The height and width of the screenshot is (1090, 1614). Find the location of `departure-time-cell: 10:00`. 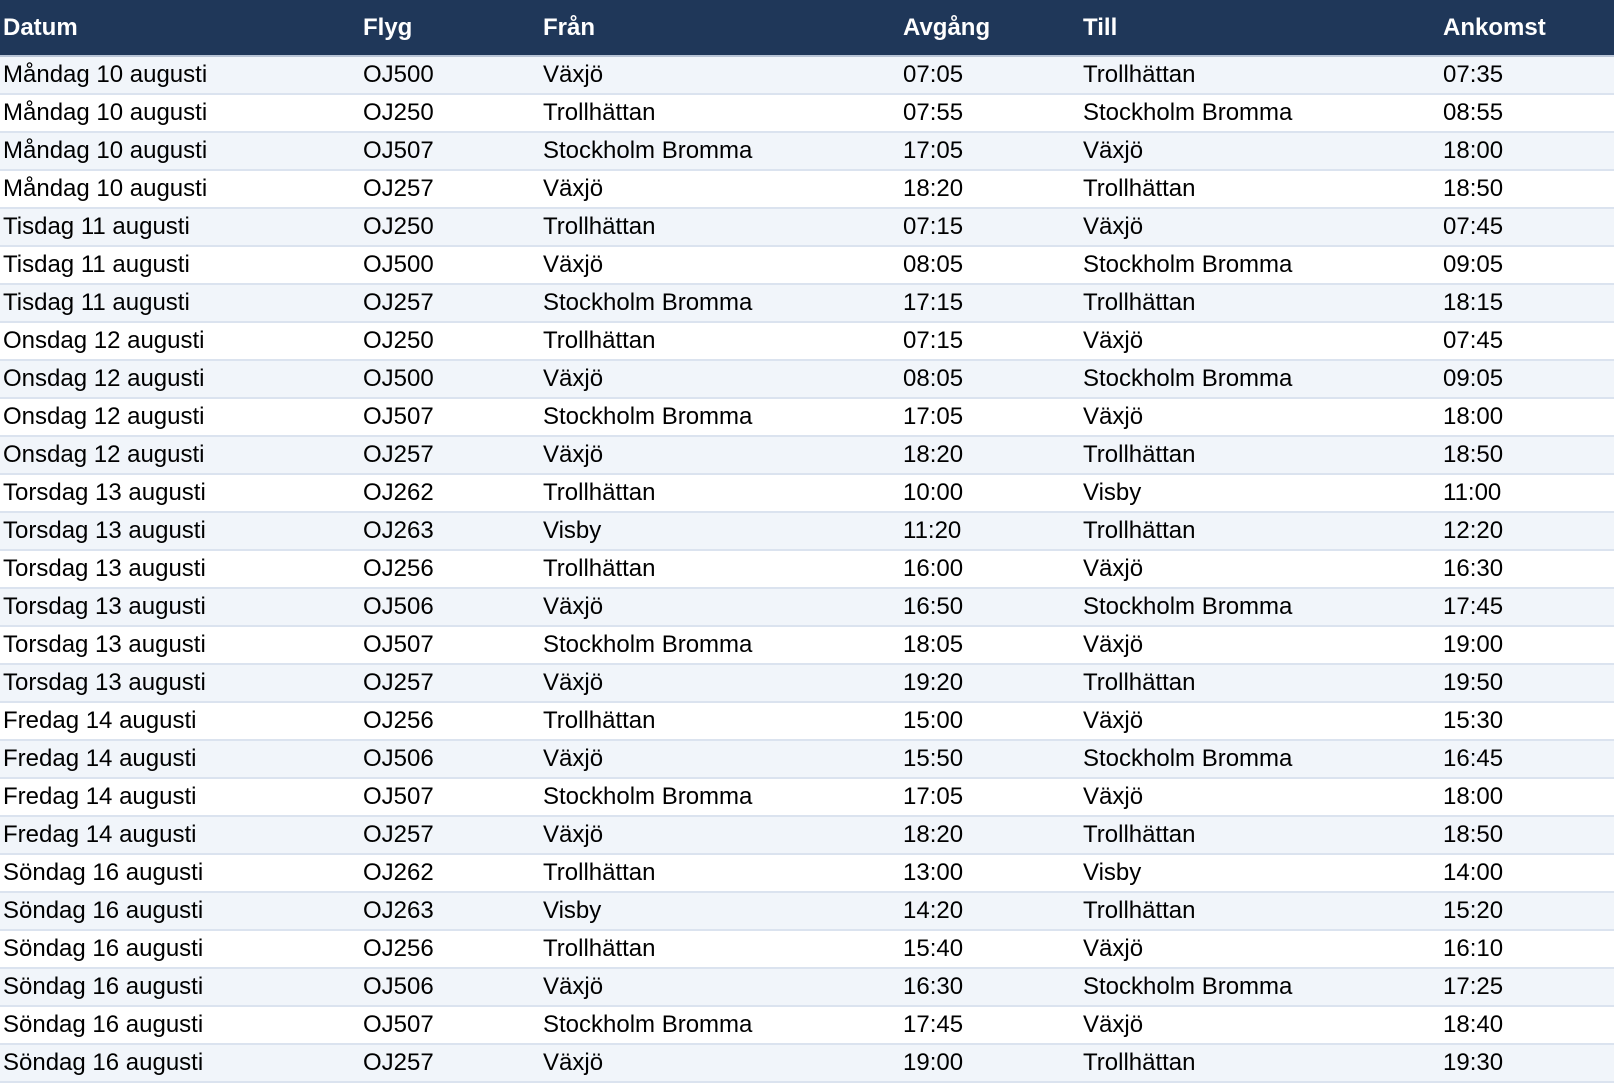

departure-time-cell: 10:00 is located at coordinates (990, 493).